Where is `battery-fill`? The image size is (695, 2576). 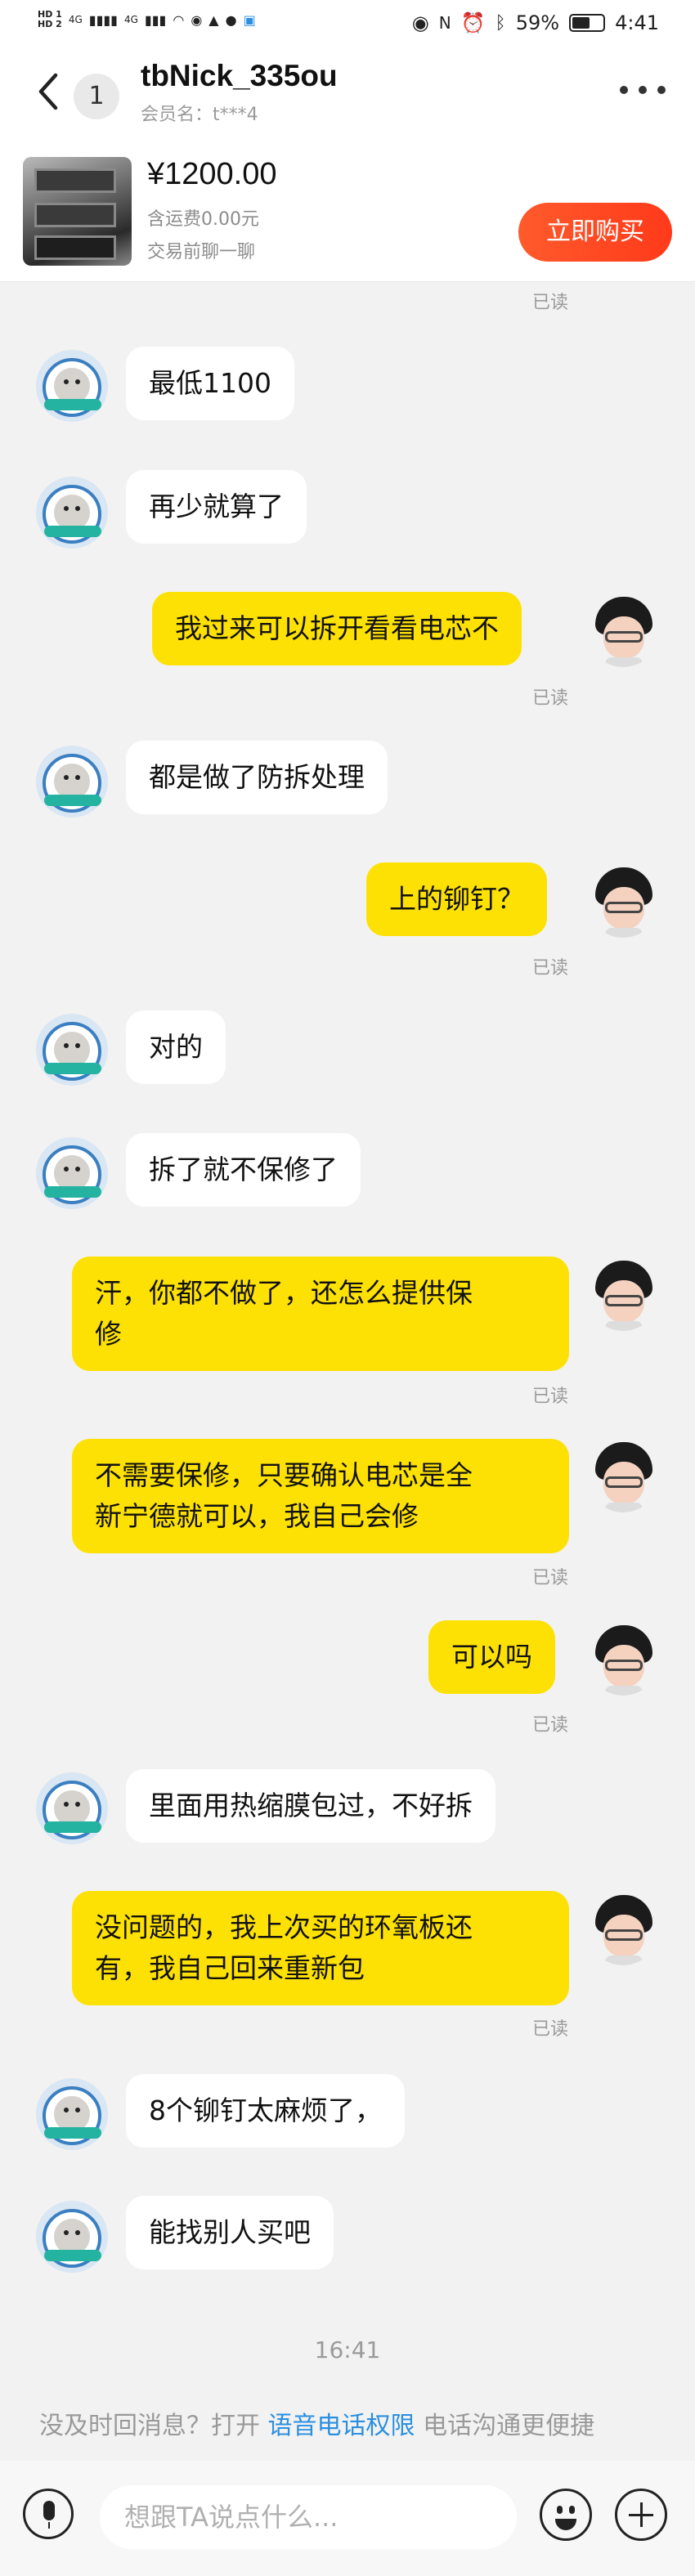 battery-fill is located at coordinates (581, 23).